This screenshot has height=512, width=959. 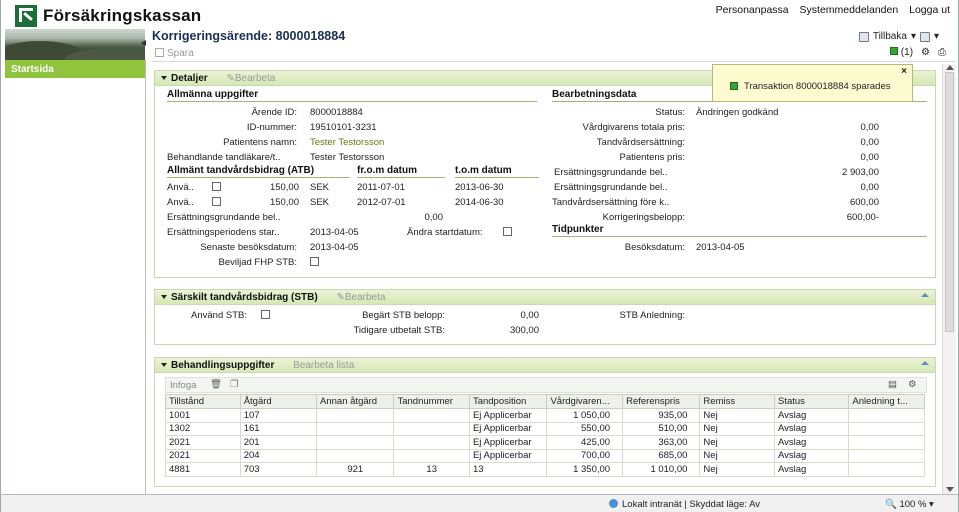 I want to click on patient-name-link: Tester Testorsson, so click(x=347, y=142).